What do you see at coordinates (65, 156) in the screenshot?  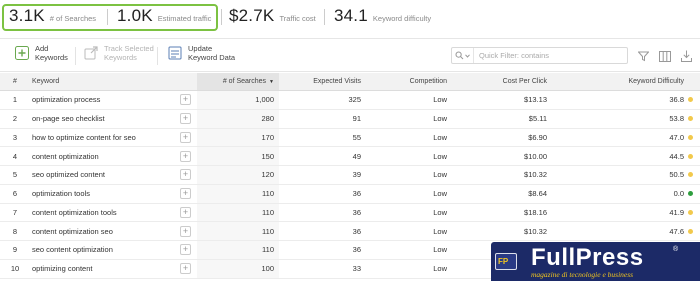 I see `keyword-cell: content optimization` at bounding box center [65, 156].